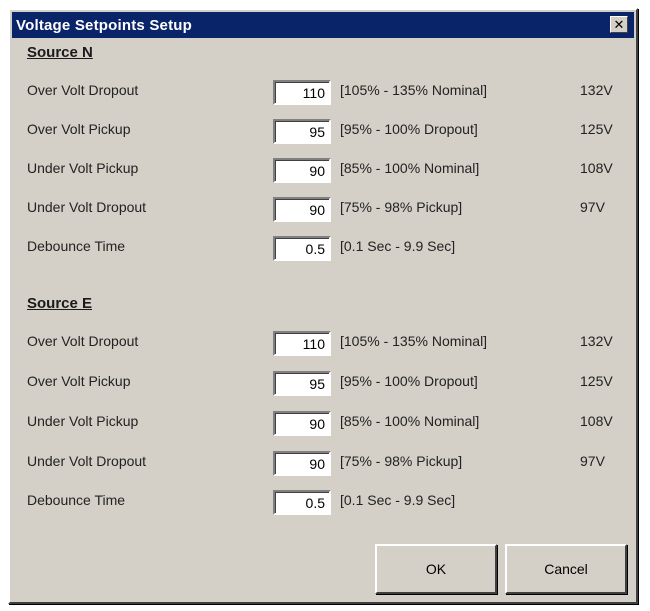 This screenshot has width=650, height=611. I want to click on source-n-under-volt-pickup-range: [85% - 100% Nominal], so click(410, 168).